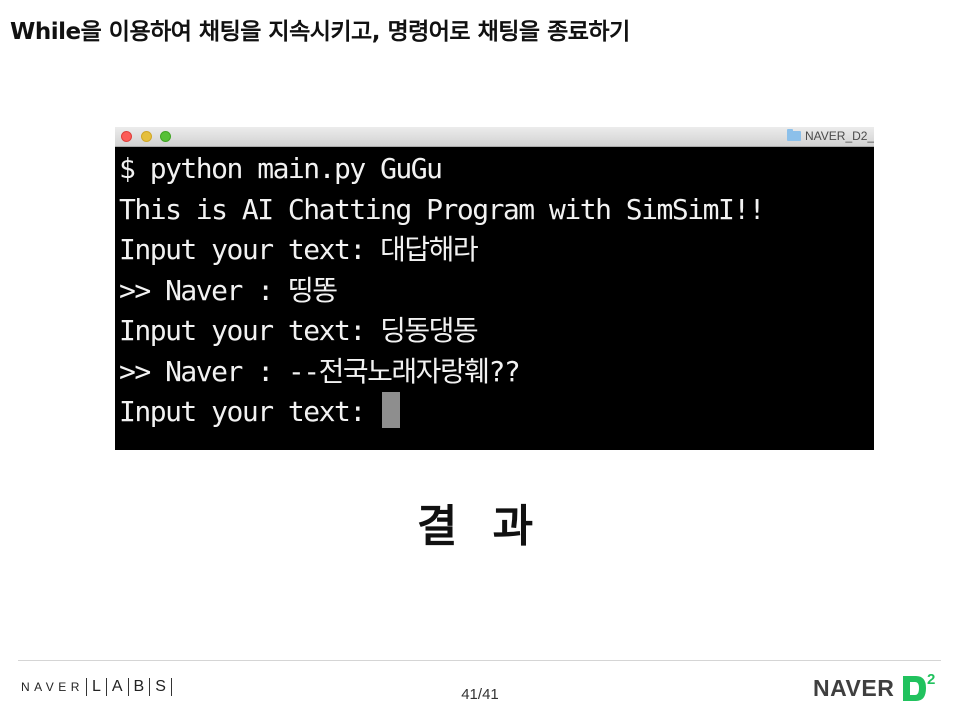 This screenshot has height=720, width=960. I want to click on terminal-prompt: Input your text:, so click(250, 411).